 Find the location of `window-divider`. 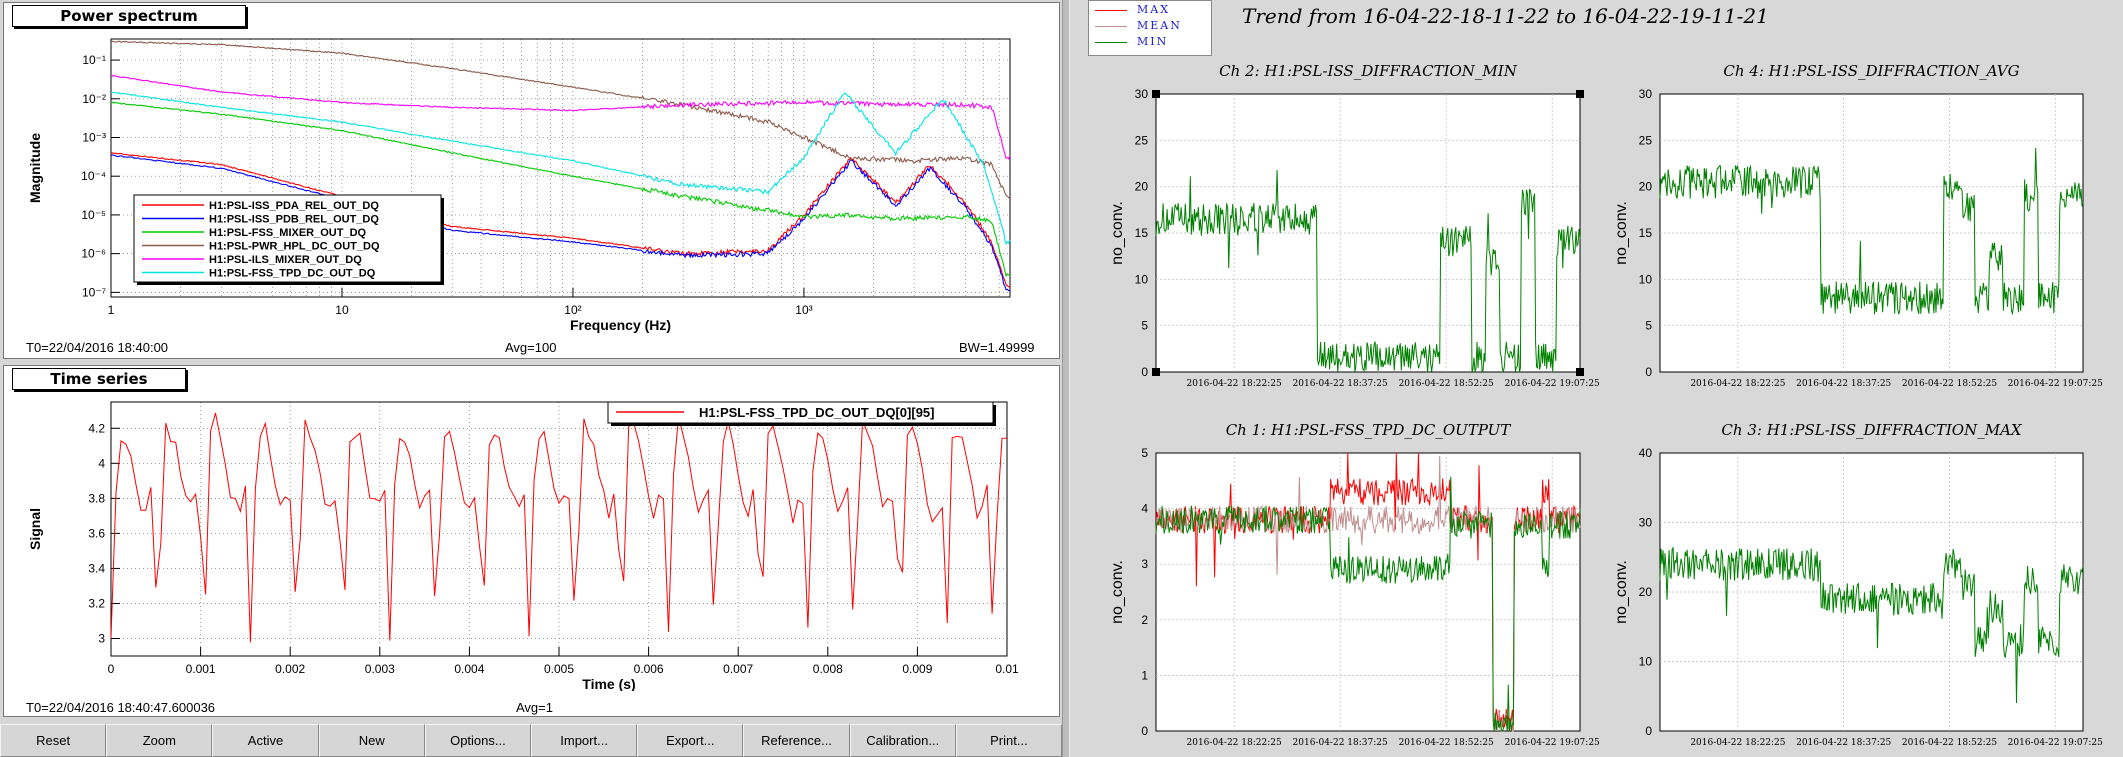

window-divider is located at coordinates (1066, 378).